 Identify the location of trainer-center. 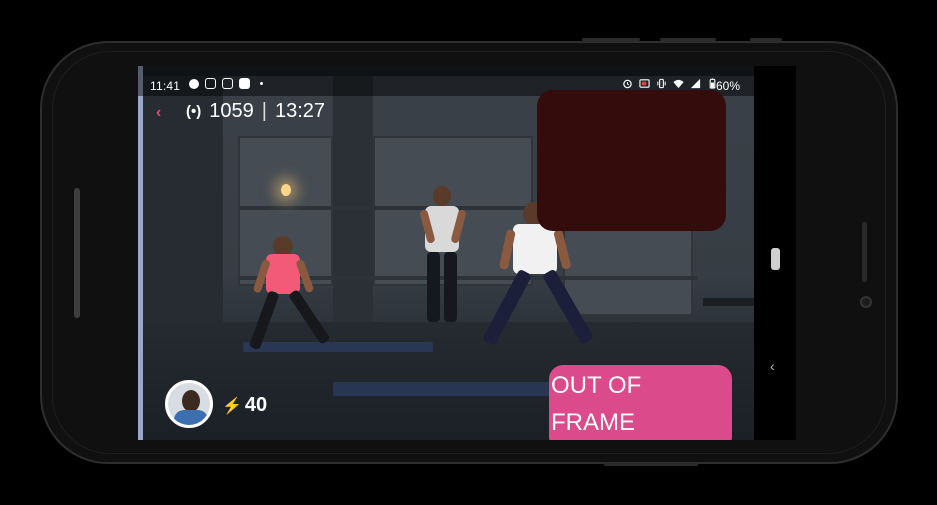
(443, 266).